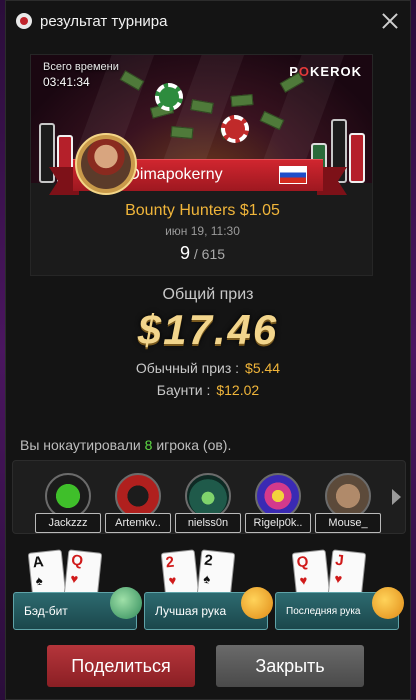 This screenshot has width=416, height=700. Describe the element at coordinates (339, 608) in the screenshot. I see `last-hand-button: Последняя рука` at that location.